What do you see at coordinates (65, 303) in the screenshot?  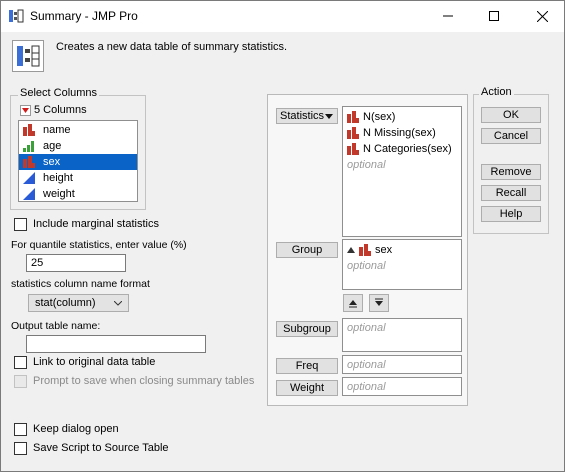 I see `format-dropdown-value: stat(column)` at bounding box center [65, 303].